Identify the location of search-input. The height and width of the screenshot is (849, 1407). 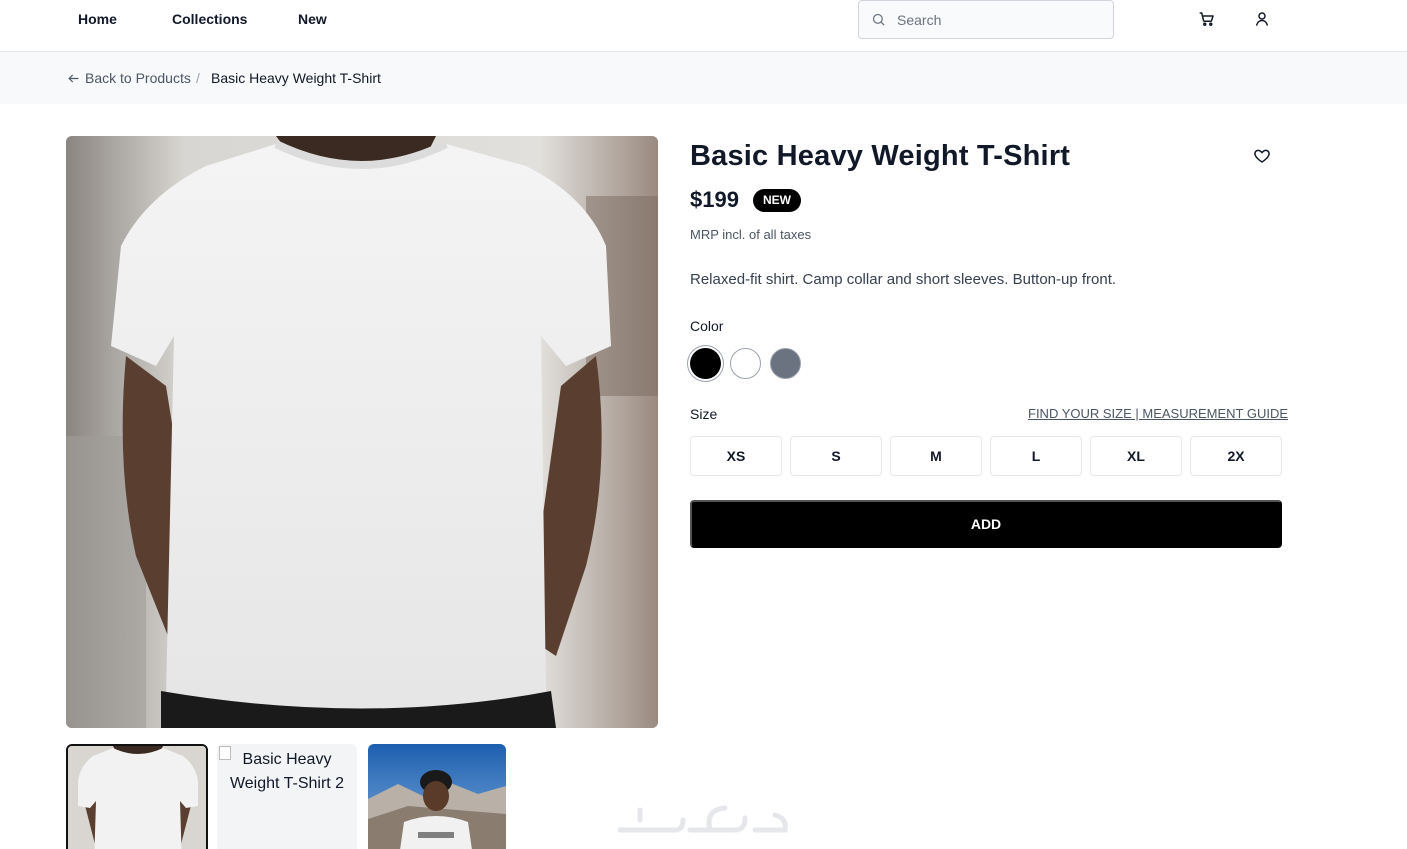
(997, 19).